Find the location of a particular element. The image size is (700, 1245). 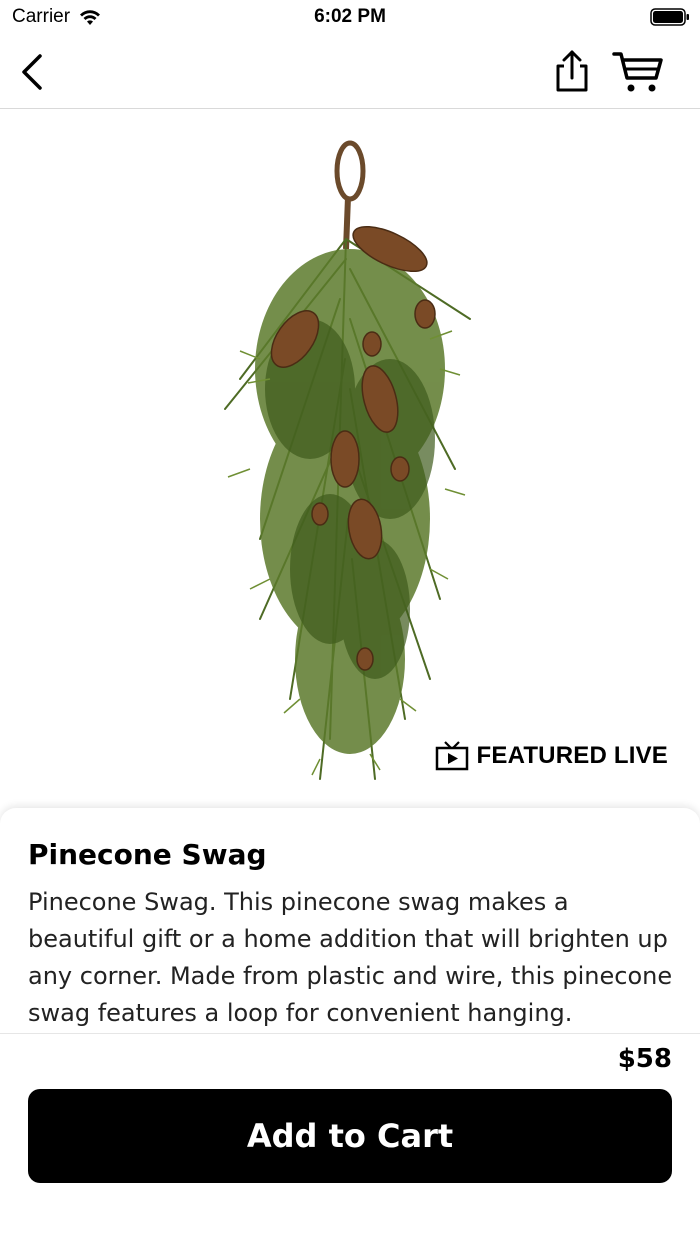

cart-icon is located at coordinates (638, 72).